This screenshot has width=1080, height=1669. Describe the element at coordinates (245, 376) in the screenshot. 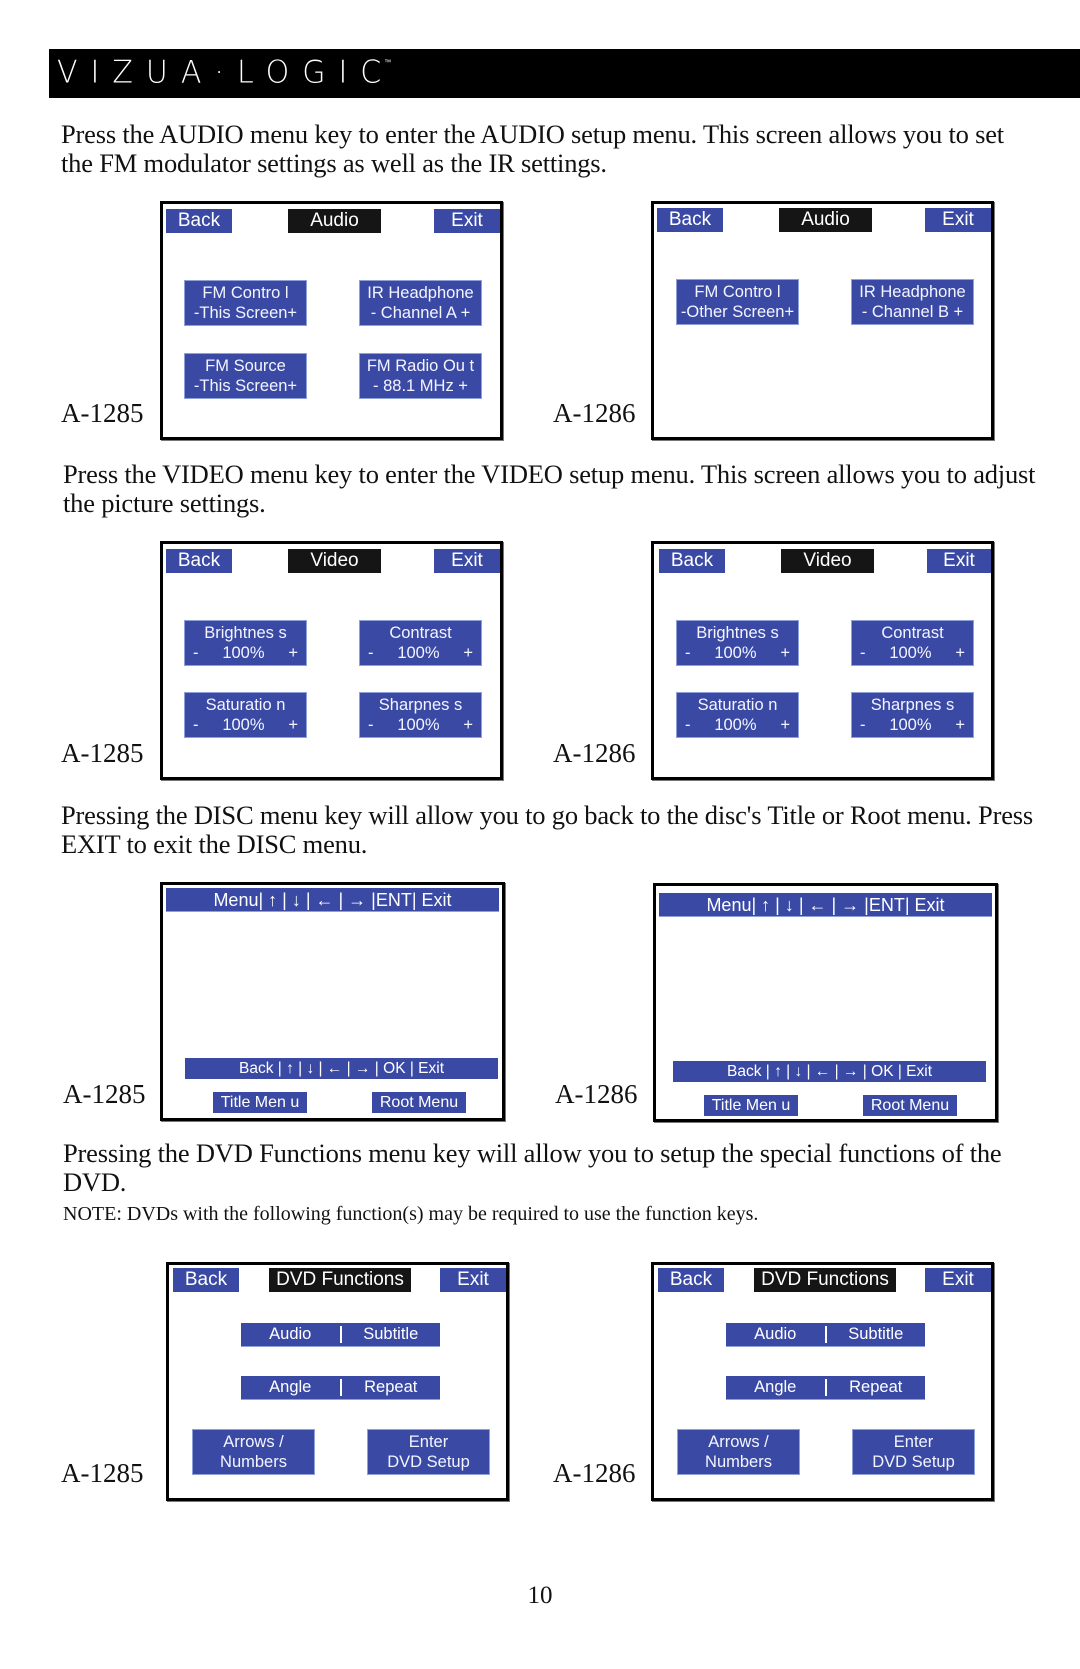

I see `fm-source-button: FM Source -This Screen+` at that location.